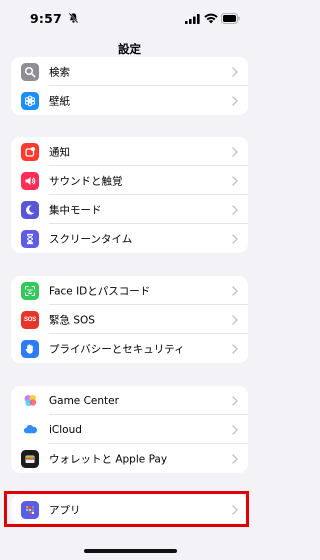  I want to click on sos-icon-text: SOS, so click(30, 319).